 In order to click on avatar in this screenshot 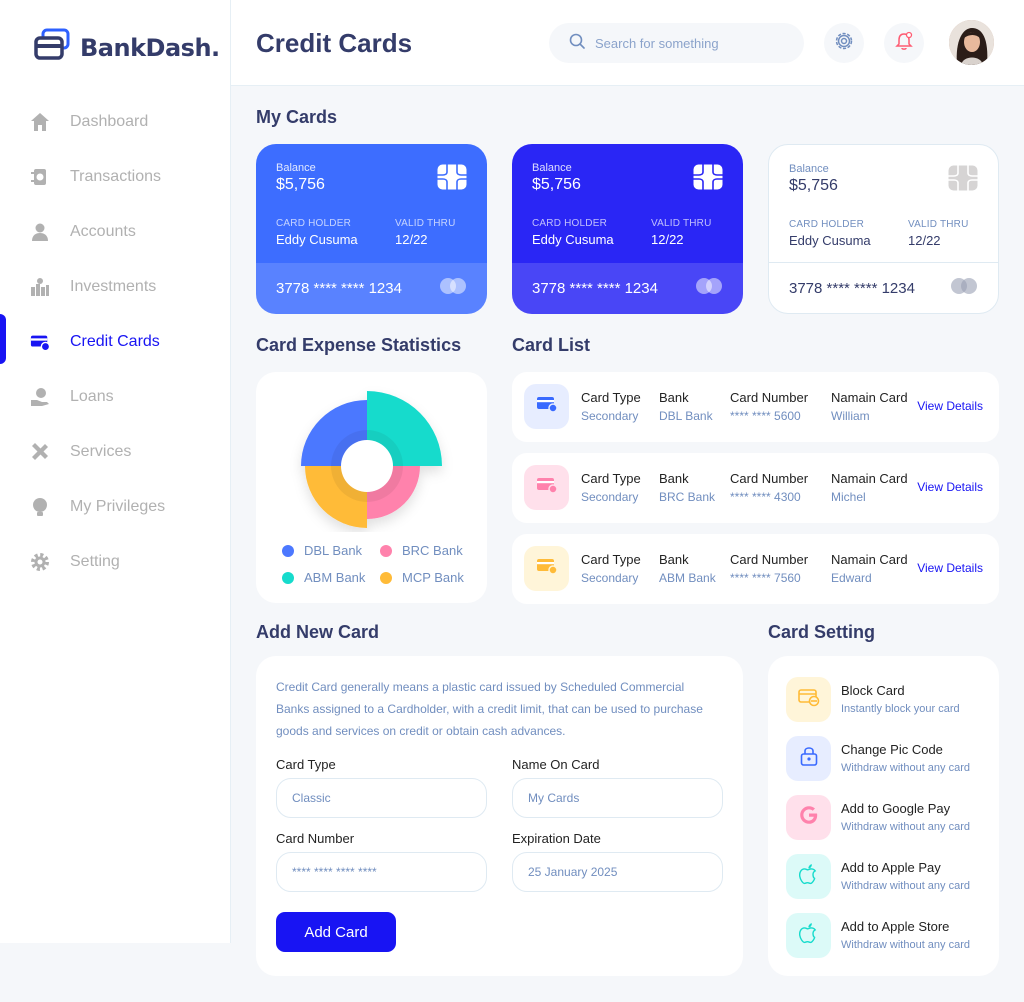, I will do `click(971, 42)`.